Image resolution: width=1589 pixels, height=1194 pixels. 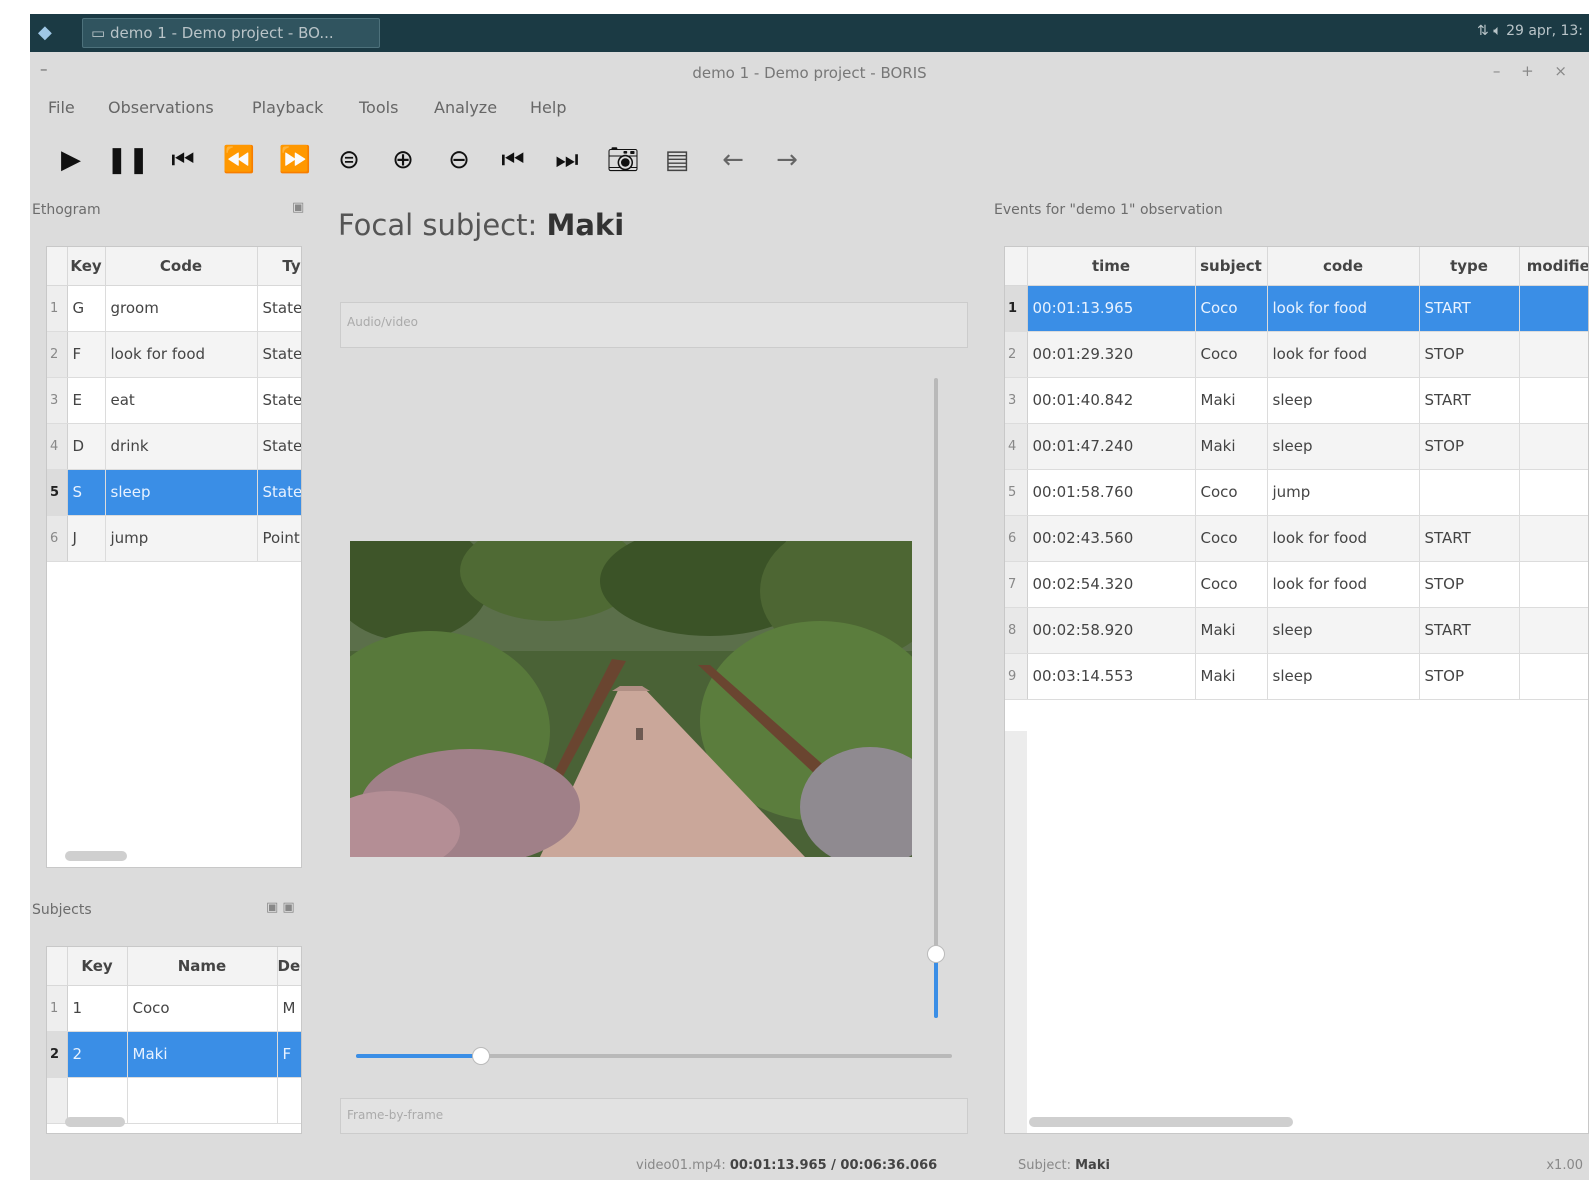 I want to click on column-header-code: code, so click(x=1343, y=266).